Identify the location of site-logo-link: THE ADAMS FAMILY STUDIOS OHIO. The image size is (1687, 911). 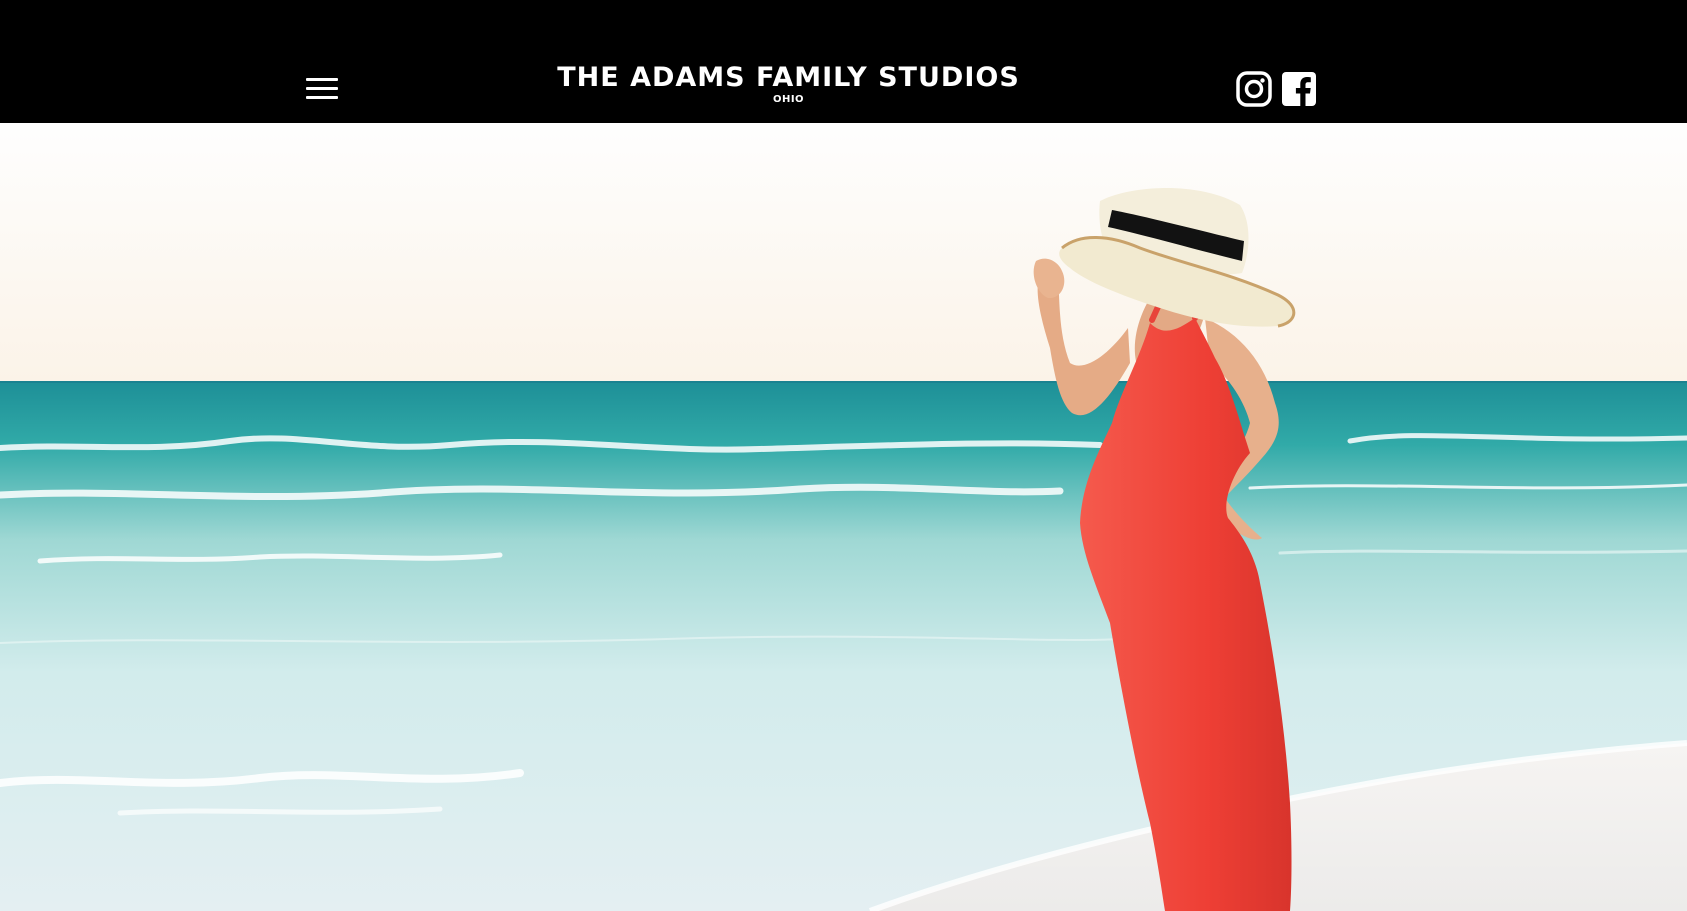
(788, 84).